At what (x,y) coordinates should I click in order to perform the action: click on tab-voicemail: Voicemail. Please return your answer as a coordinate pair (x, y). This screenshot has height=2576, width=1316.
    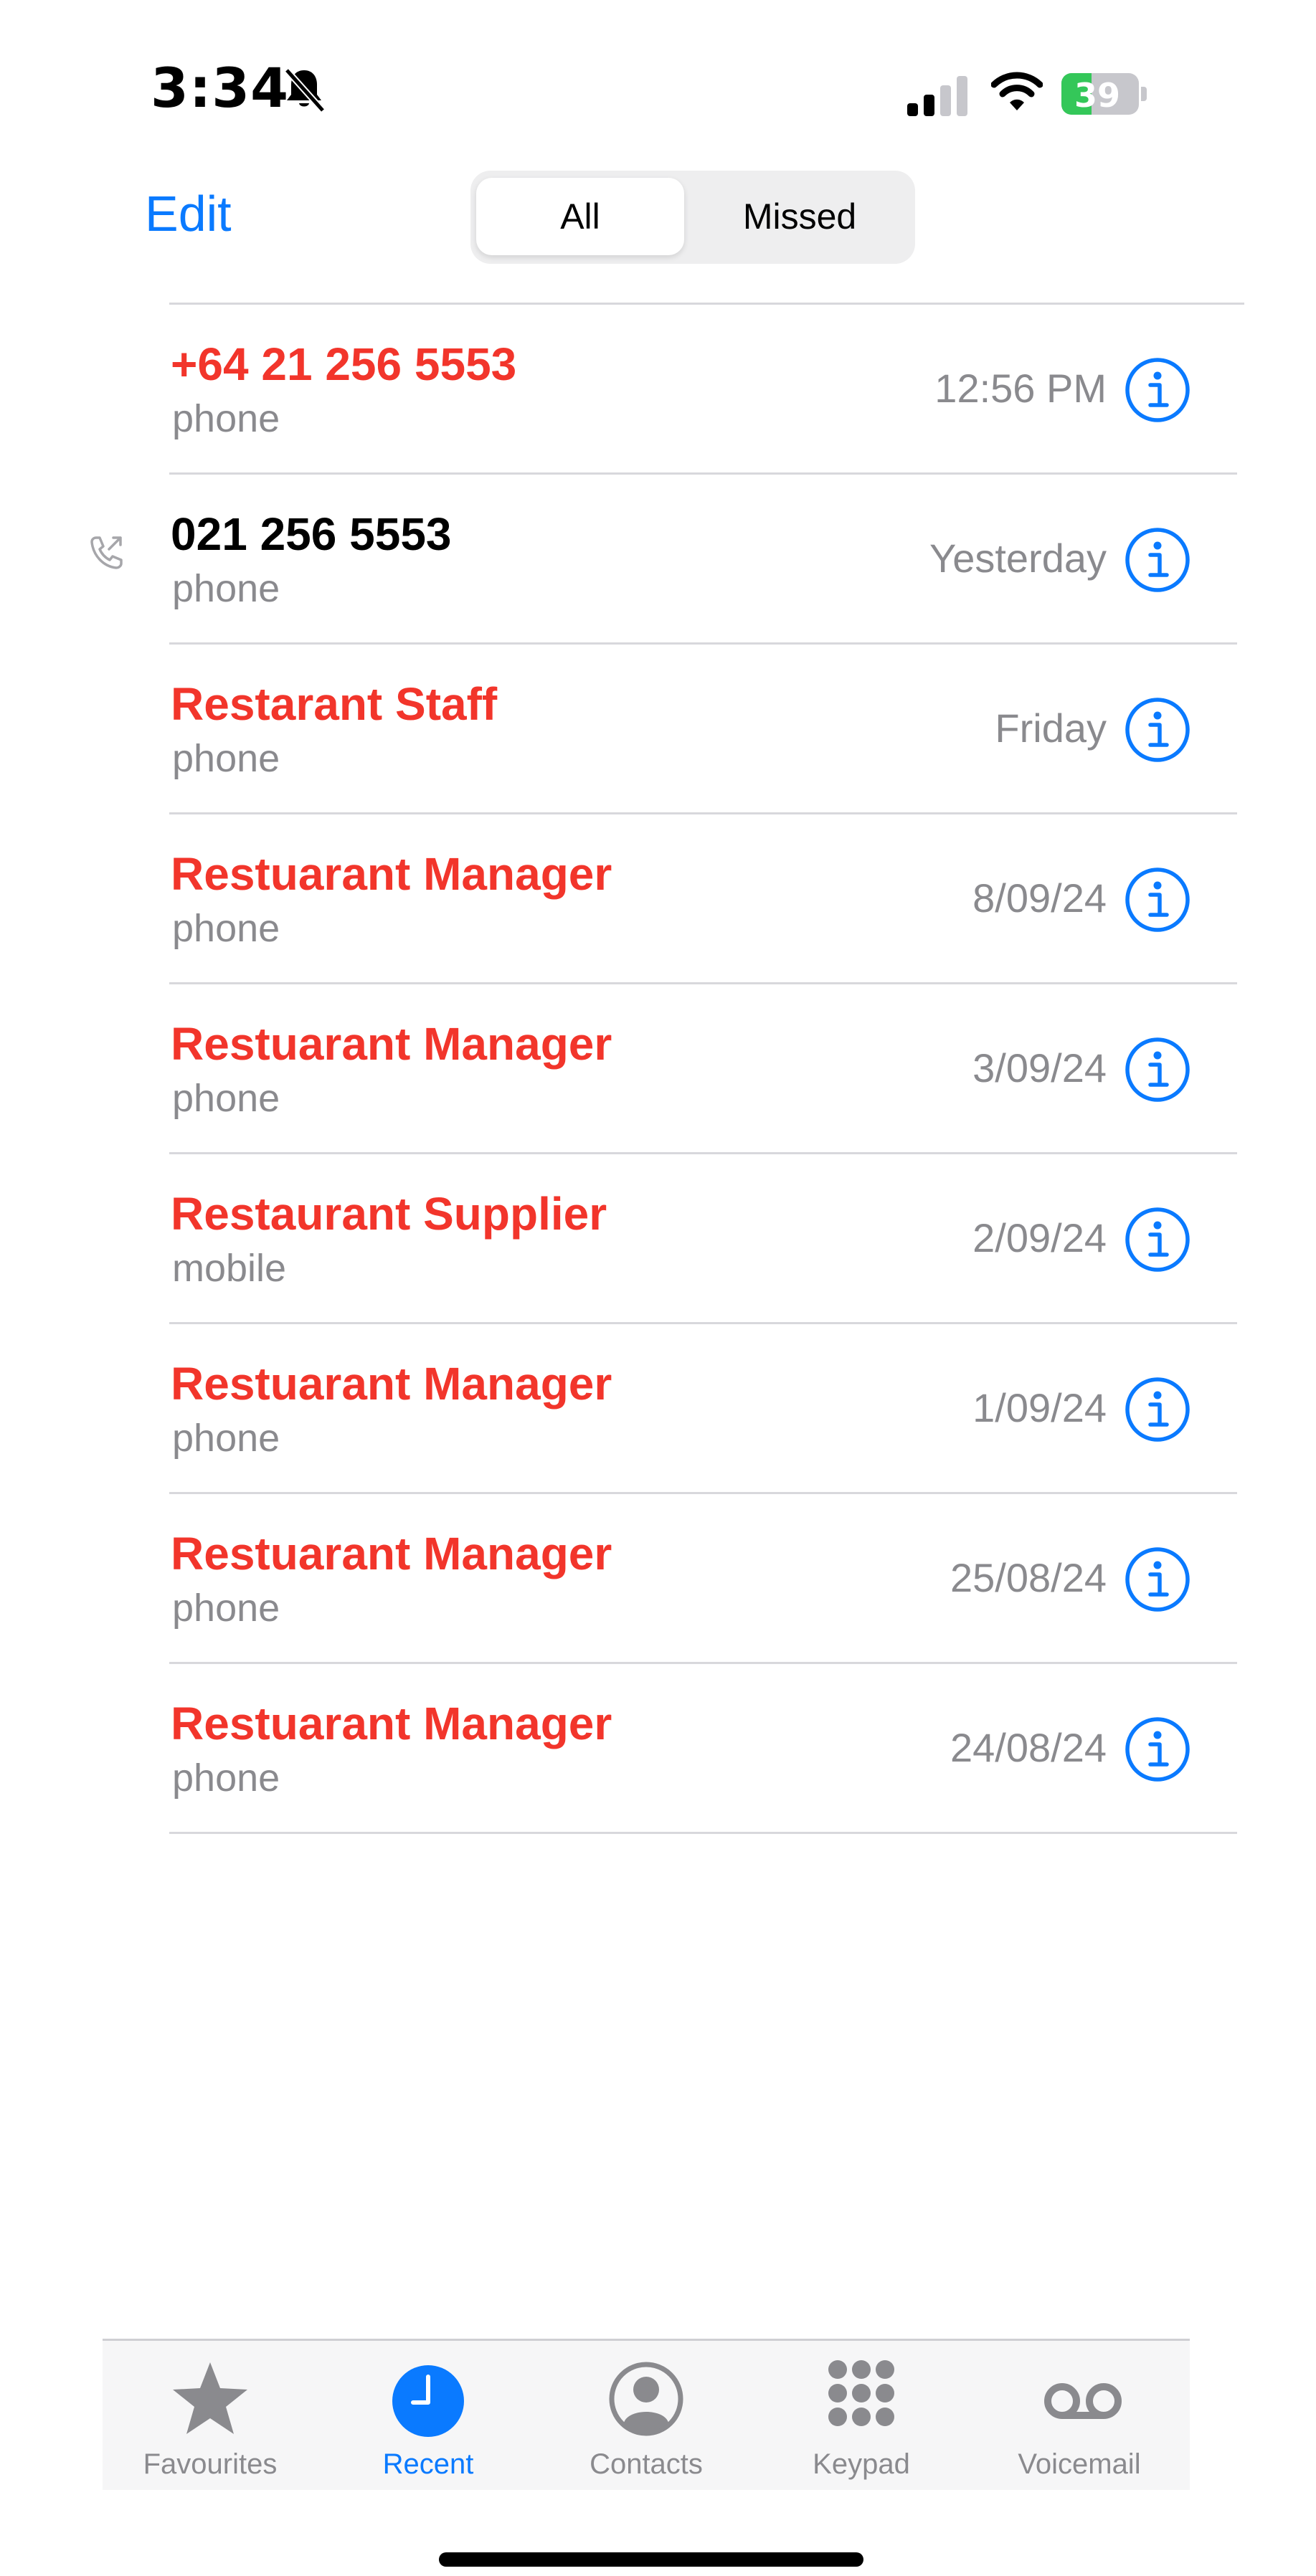
    Looking at the image, I should click on (1079, 2416).